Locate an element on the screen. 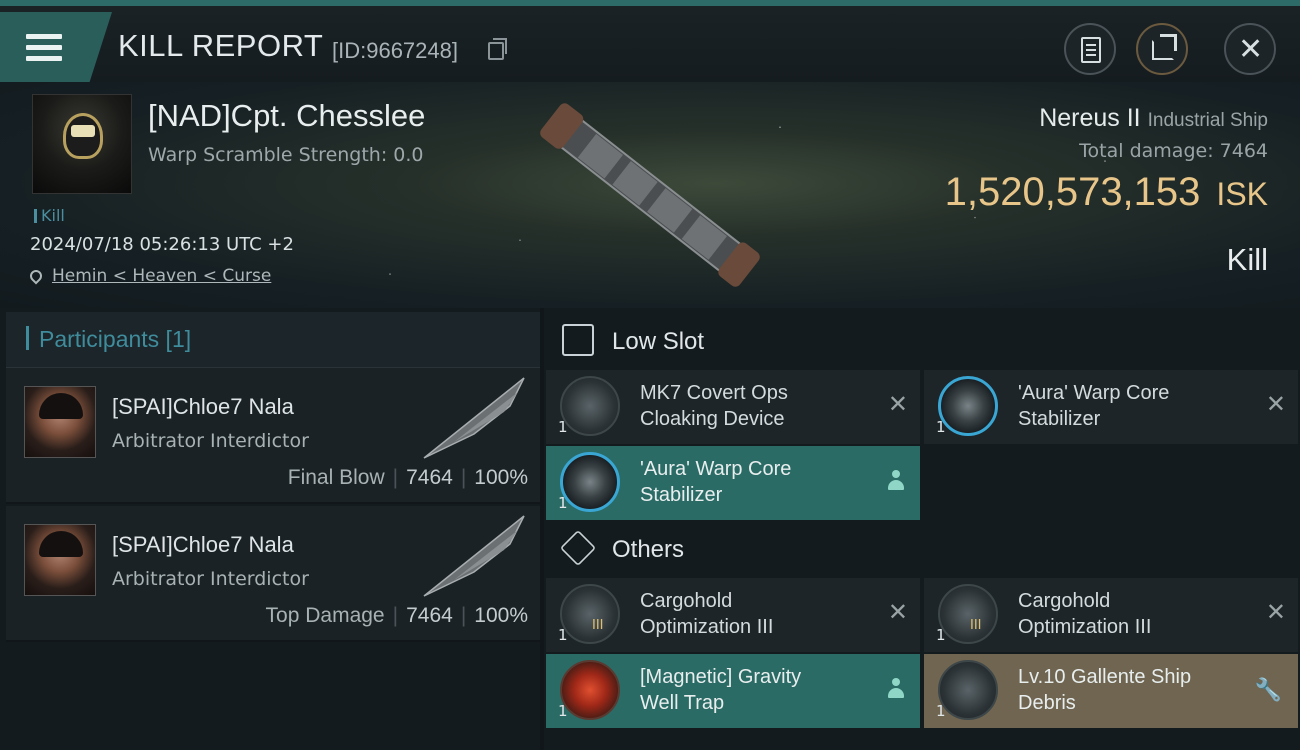  isk-amount: 1,520,573,153 is located at coordinates (1072, 192).